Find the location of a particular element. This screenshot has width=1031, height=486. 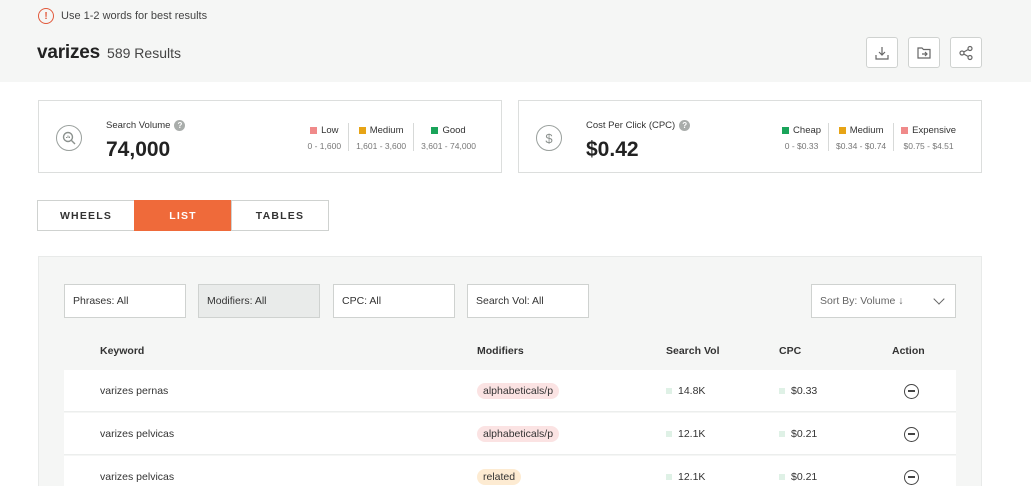

tab-list: LIST is located at coordinates (183, 215).